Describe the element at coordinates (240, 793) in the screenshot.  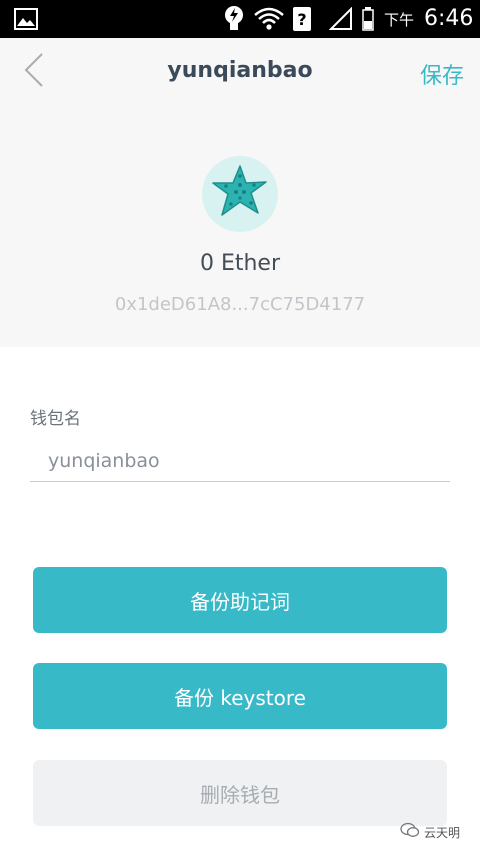
I see `delete-wallet-button: 删除钱包` at that location.